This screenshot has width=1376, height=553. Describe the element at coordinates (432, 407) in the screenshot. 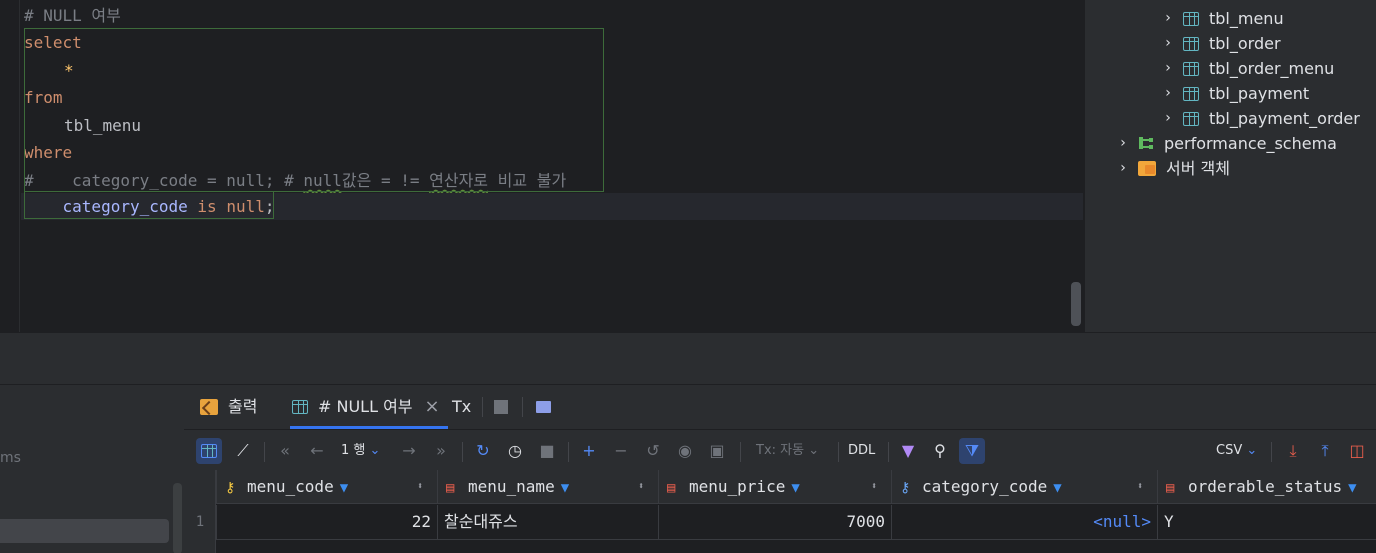

I see `close-icon: ×` at that location.